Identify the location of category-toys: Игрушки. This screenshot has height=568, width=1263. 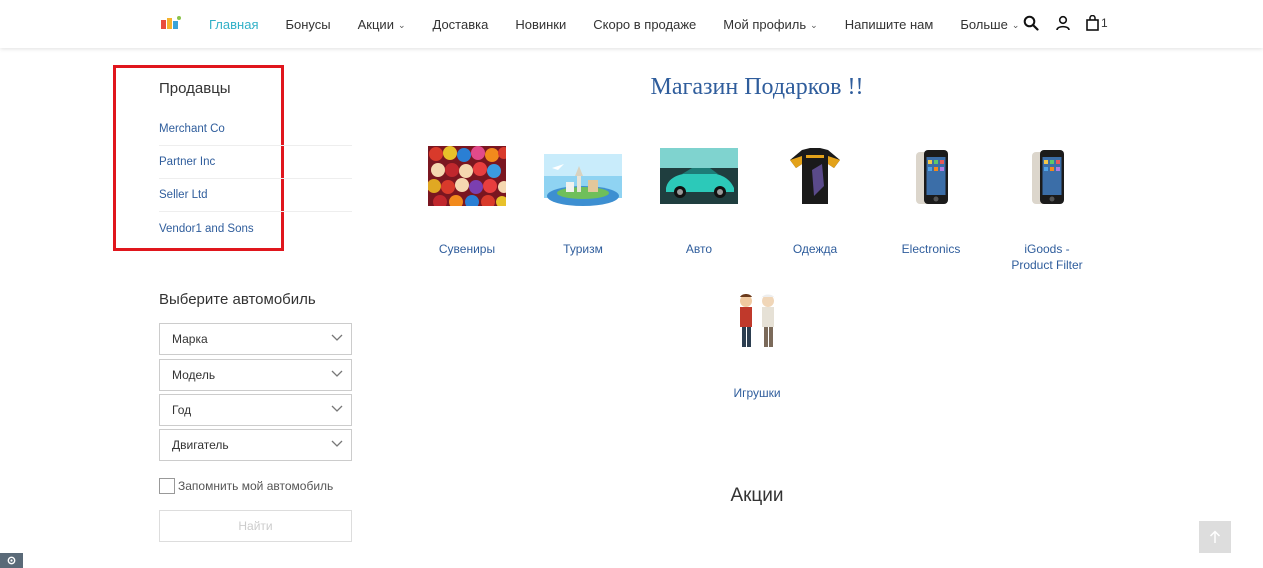
(757, 346).